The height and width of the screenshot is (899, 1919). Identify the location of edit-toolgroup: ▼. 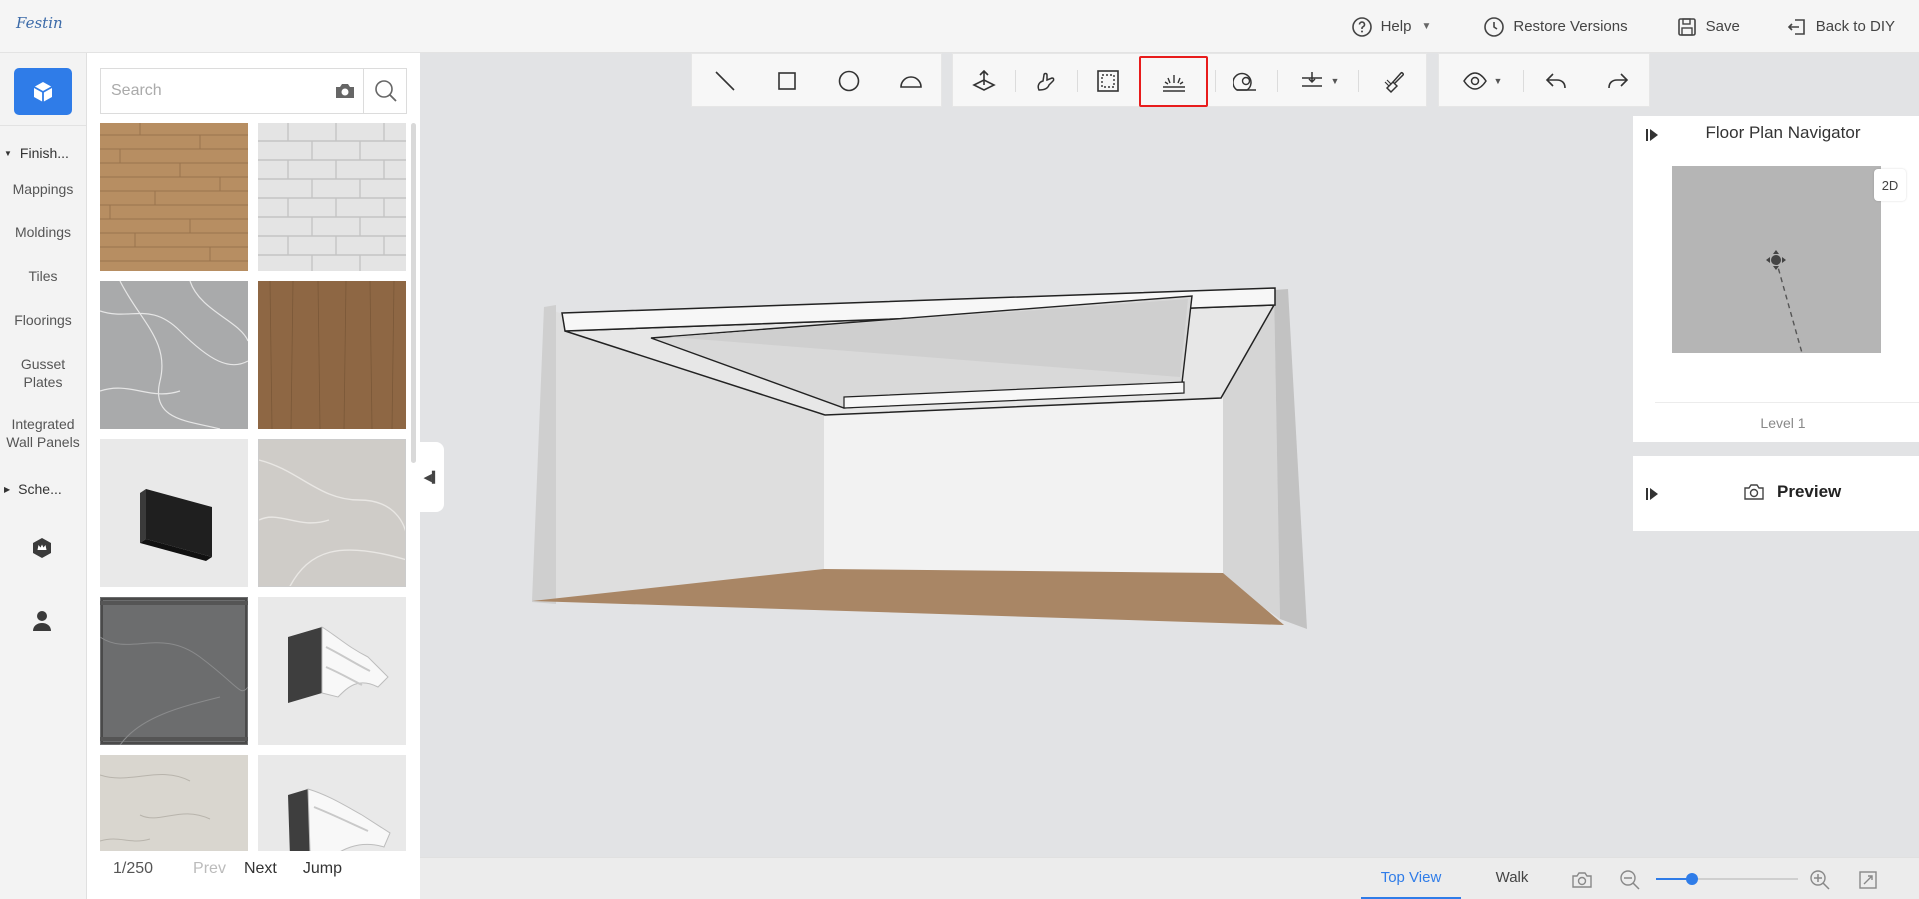
(1189, 80).